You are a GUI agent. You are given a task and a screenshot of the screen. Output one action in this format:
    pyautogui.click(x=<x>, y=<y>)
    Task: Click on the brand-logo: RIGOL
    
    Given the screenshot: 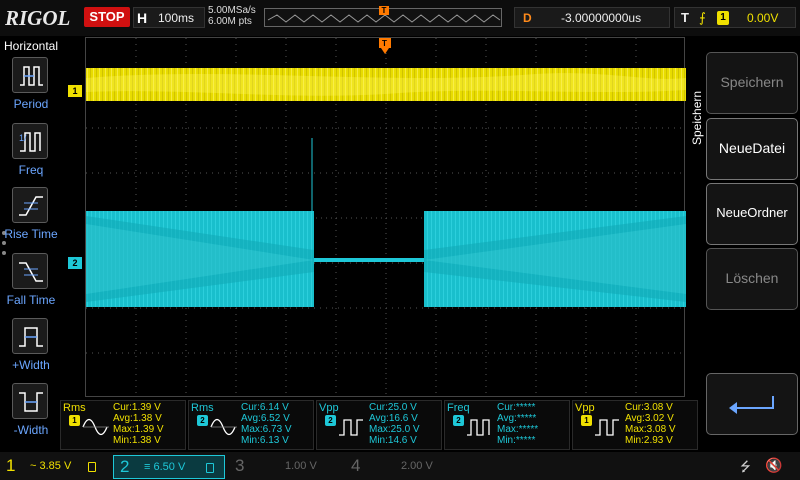 What is the action you would take?
    pyautogui.click(x=38, y=18)
    